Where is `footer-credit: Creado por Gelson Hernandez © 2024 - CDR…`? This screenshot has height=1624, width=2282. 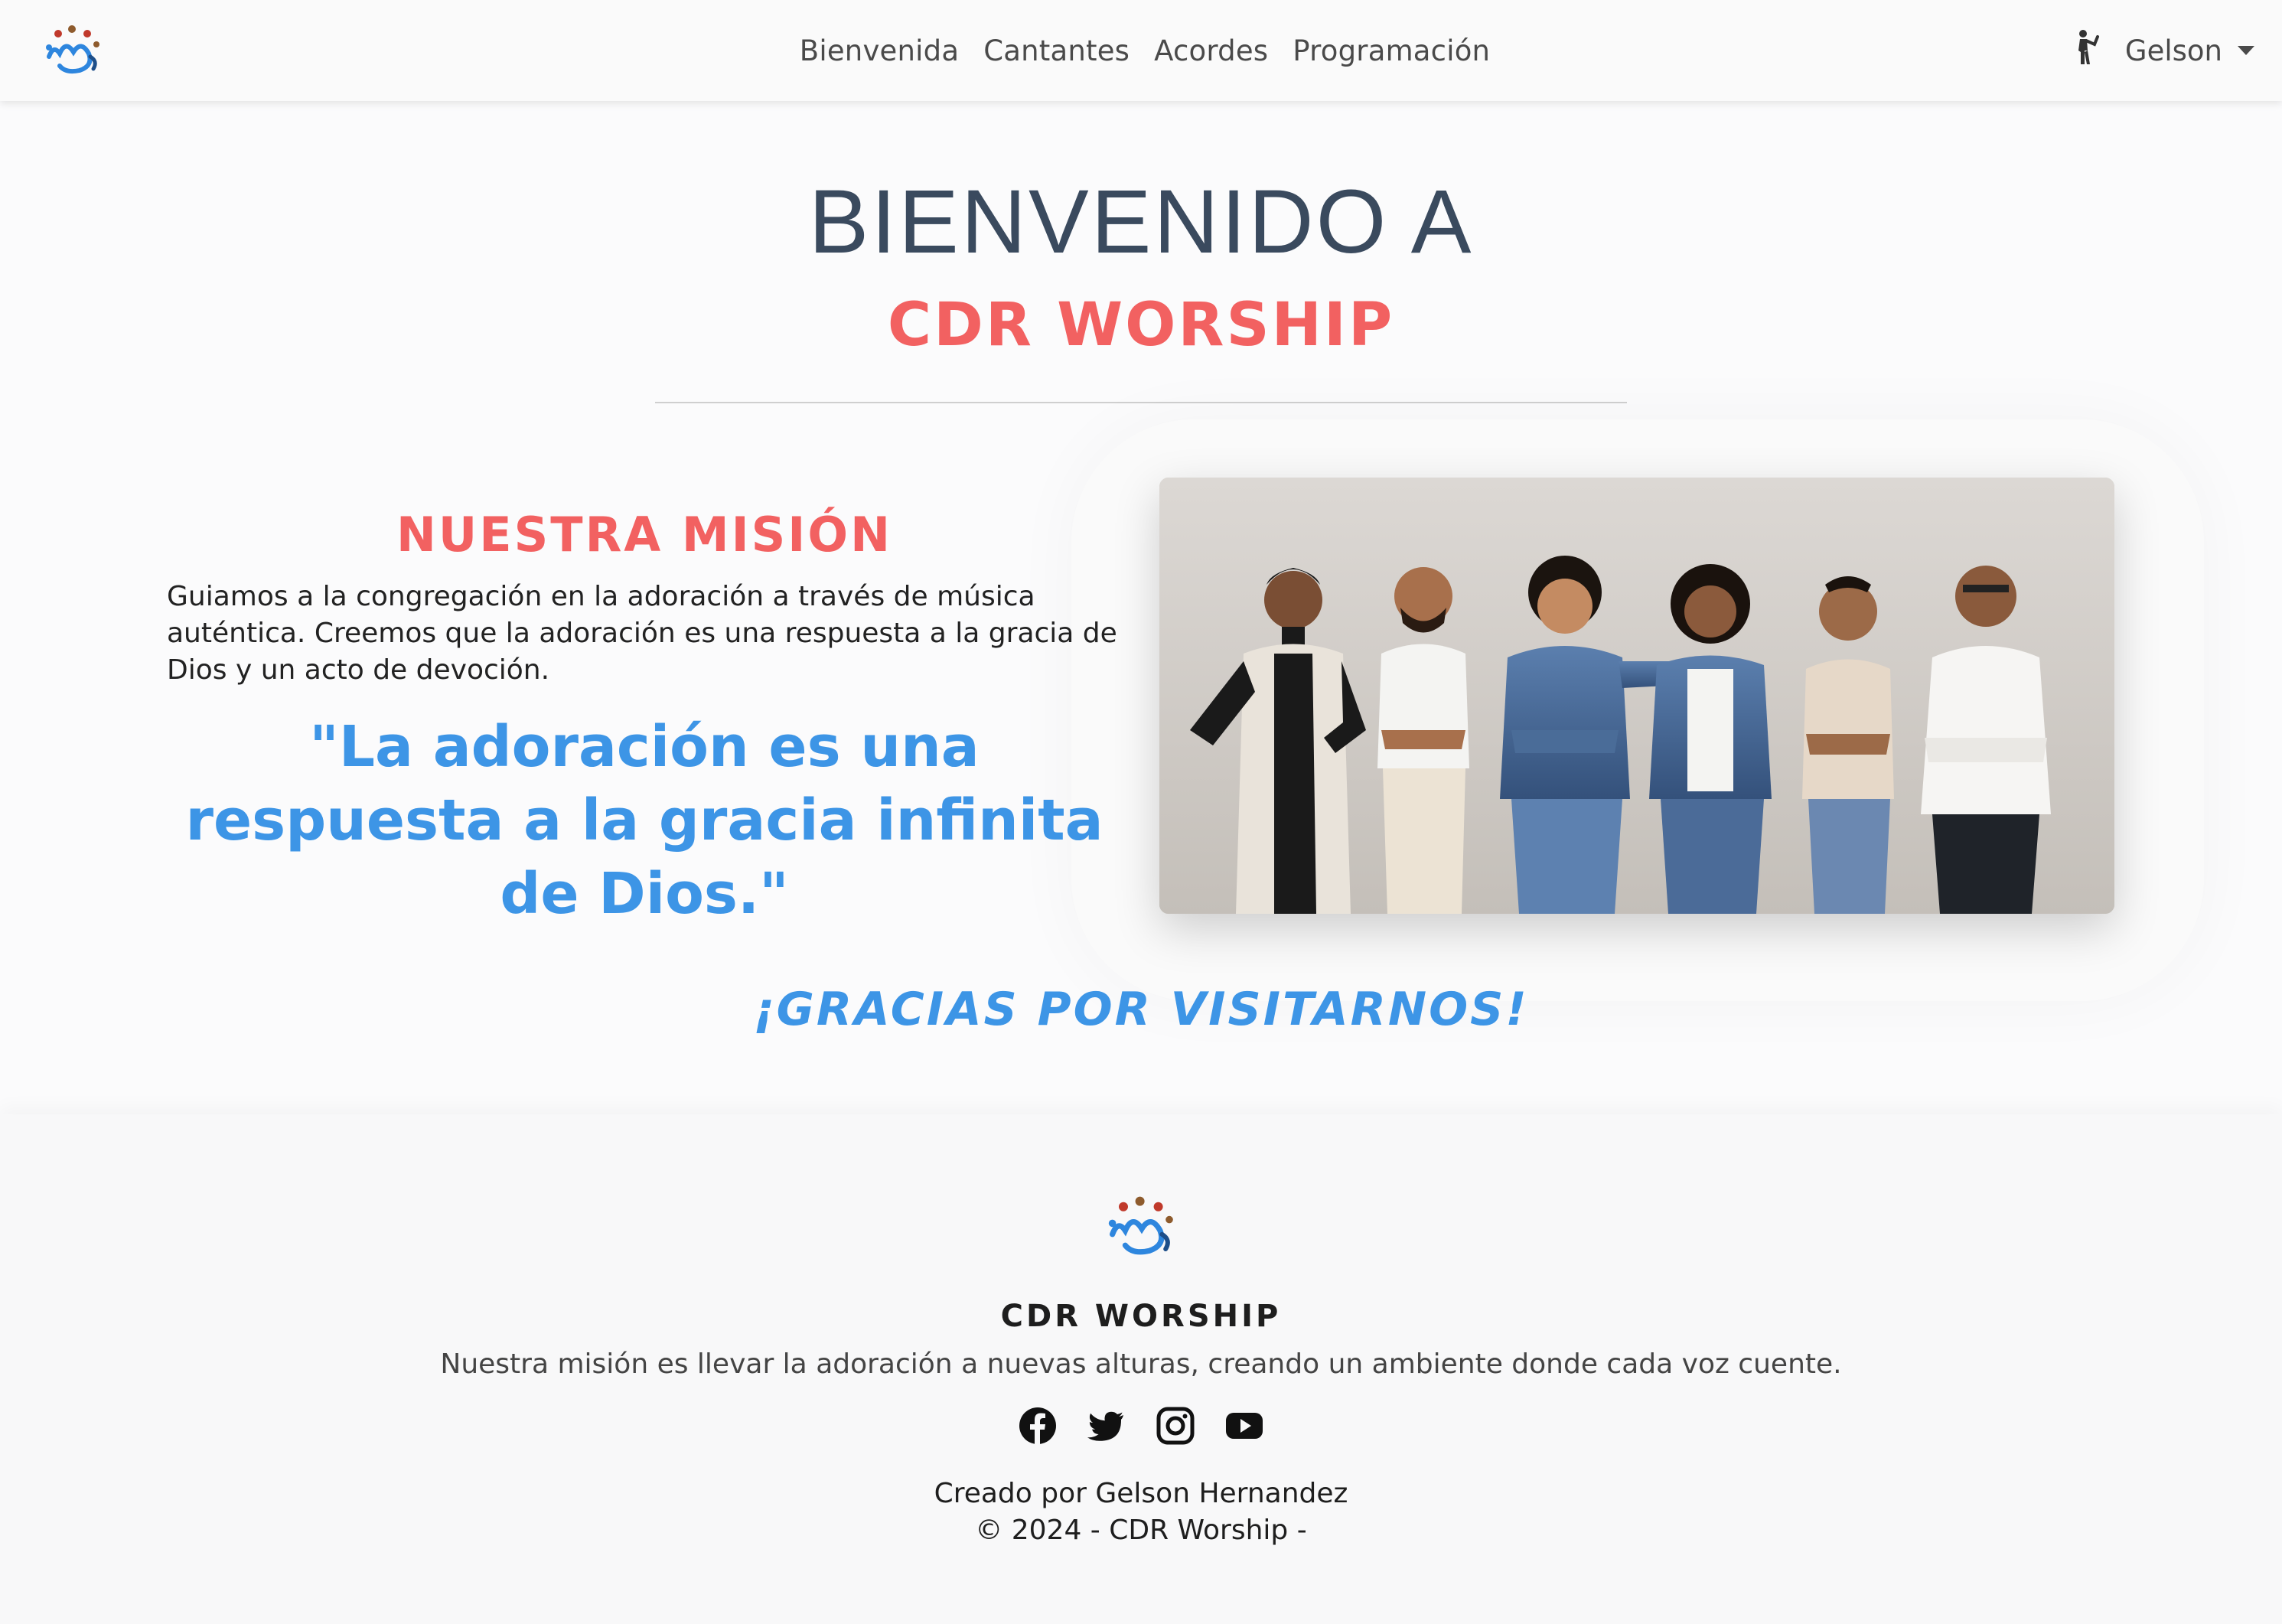 footer-credit: Creado por Gelson Hernandez © 2024 - CDR… is located at coordinates (1141, 1512).